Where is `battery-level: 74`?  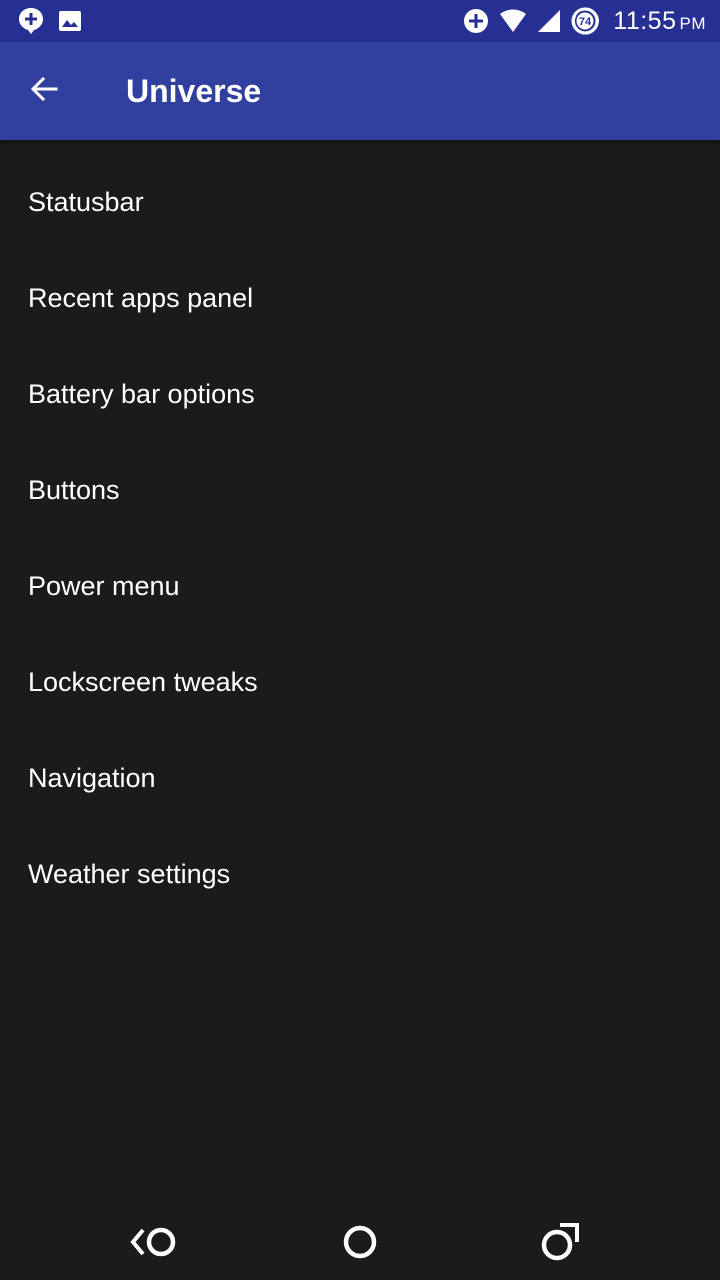
battery-level: 74 is located at coordinates (585, 22).